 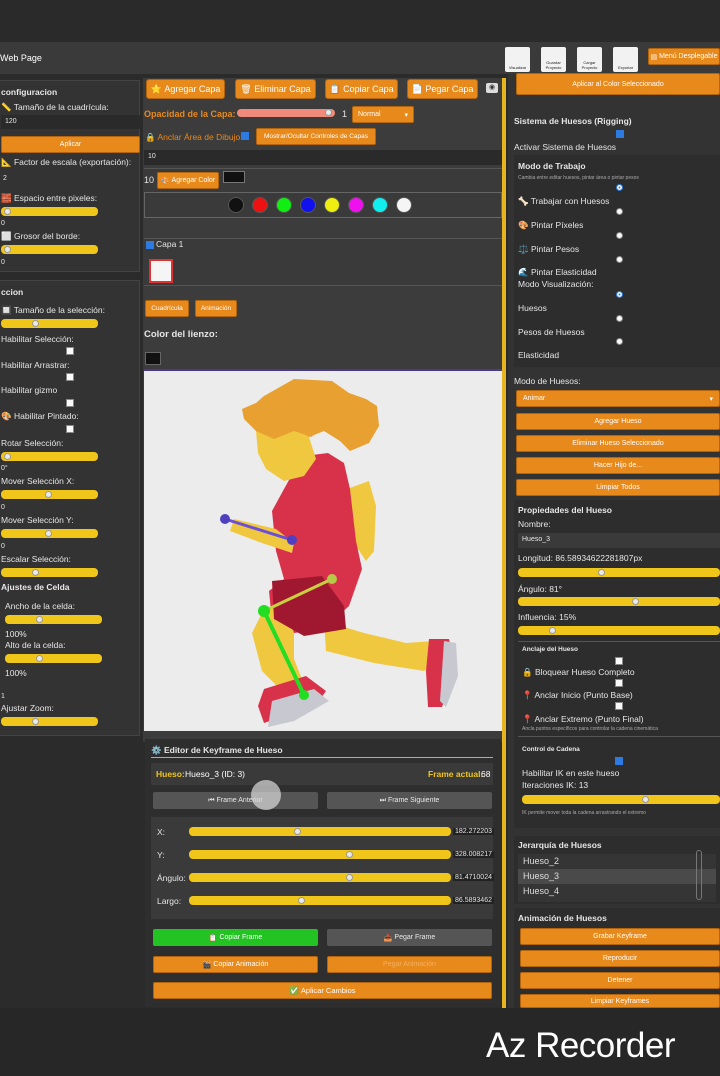 What do you see at coordinates (316, 136) in the screenshot?
I see `toggle-layer-controls-button: Mostrar/Ocultar Controles de Capas` at bounding box center [316, 136].